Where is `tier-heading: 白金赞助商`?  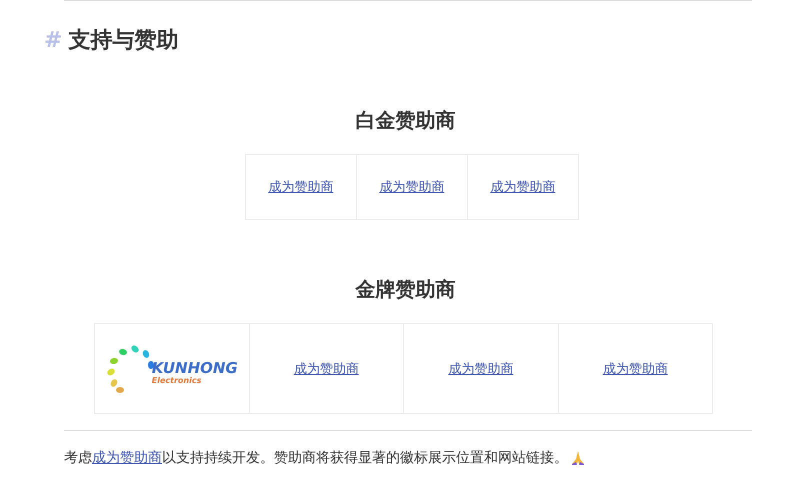
tier-heading: 白金赞助商 is located at coordinates (405, 120).